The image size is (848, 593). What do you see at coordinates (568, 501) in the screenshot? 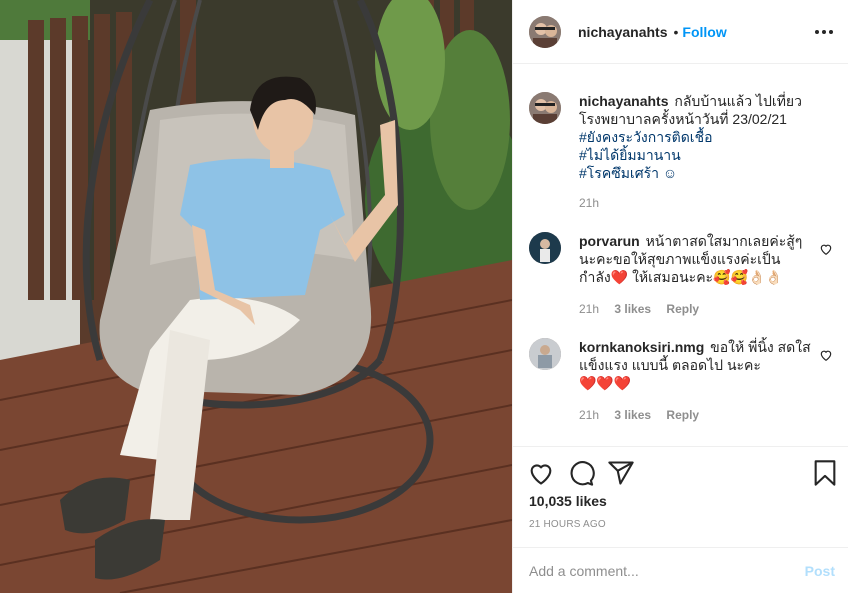
I see `likes-count: 10,035 likes` at bounding box center [568, 501].